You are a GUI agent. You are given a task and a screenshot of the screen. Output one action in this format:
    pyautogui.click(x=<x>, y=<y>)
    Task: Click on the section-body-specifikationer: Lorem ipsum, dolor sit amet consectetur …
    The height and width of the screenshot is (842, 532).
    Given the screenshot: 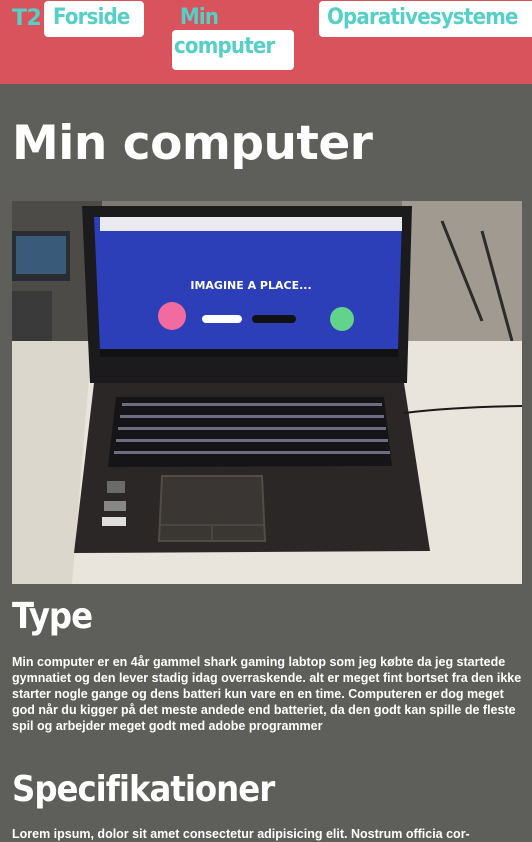 What is the action you would take?
    pyautogui.click(x=241, y=834)
    